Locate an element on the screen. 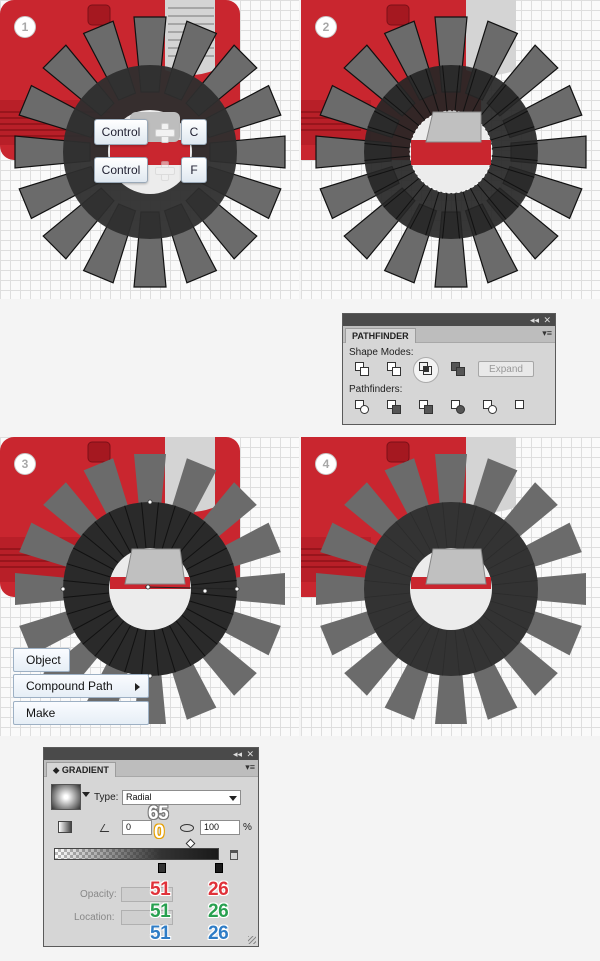  stop2-b-value: 26 is located at coordinates (218, 933).